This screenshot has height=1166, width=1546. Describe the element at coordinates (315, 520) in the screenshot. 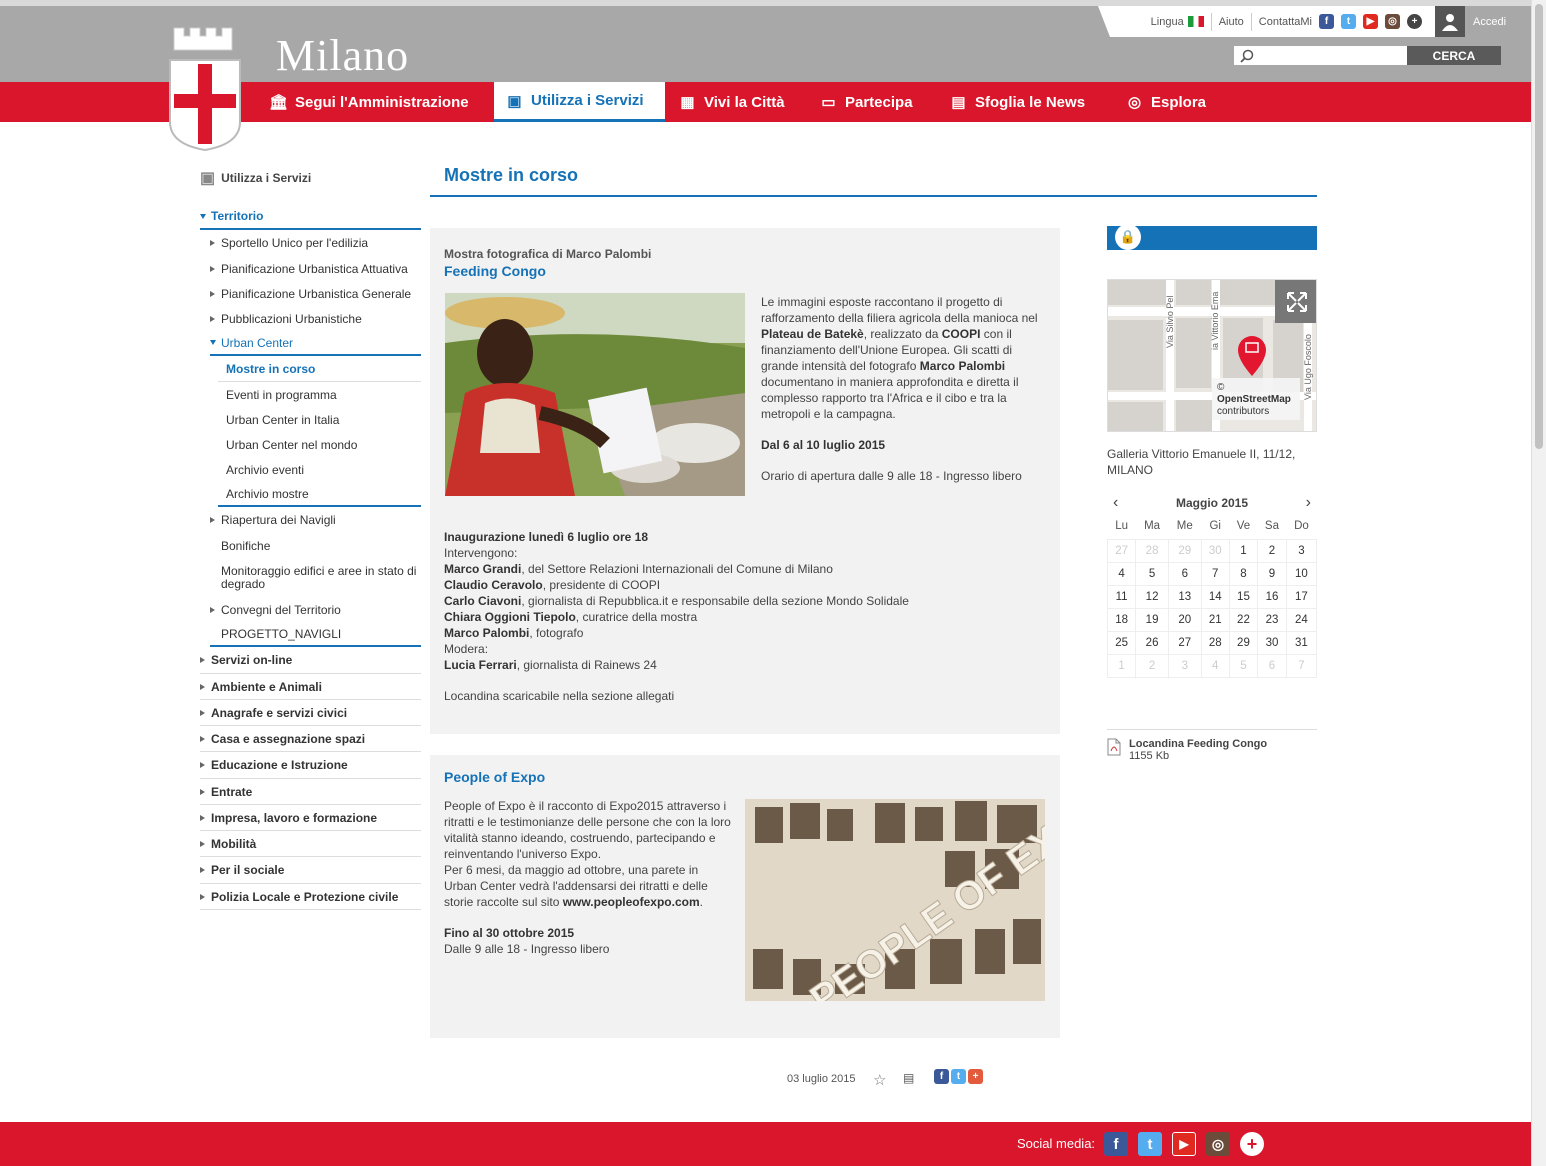

I see `sidebar-subitem: Riapertura dei Navigli` at that location.